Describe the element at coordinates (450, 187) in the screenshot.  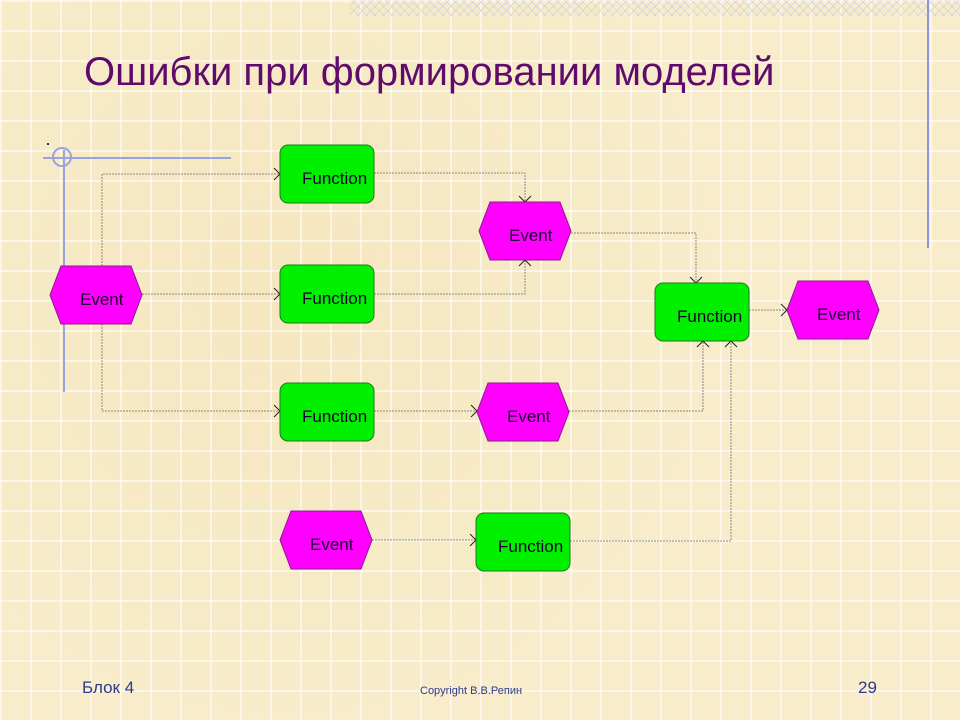
I see `connector-function-1-to-event-middle` at that location.